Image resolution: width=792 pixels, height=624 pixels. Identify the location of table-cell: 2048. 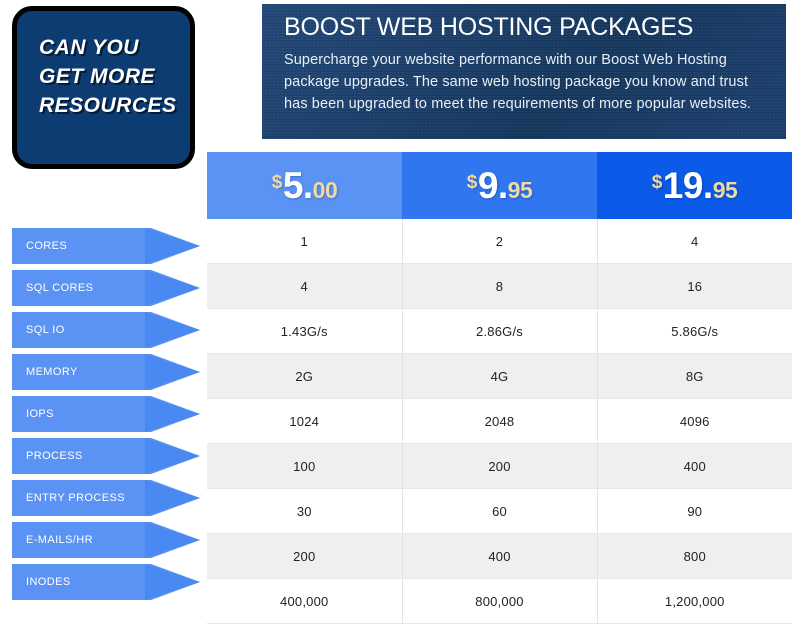
(500, 421).